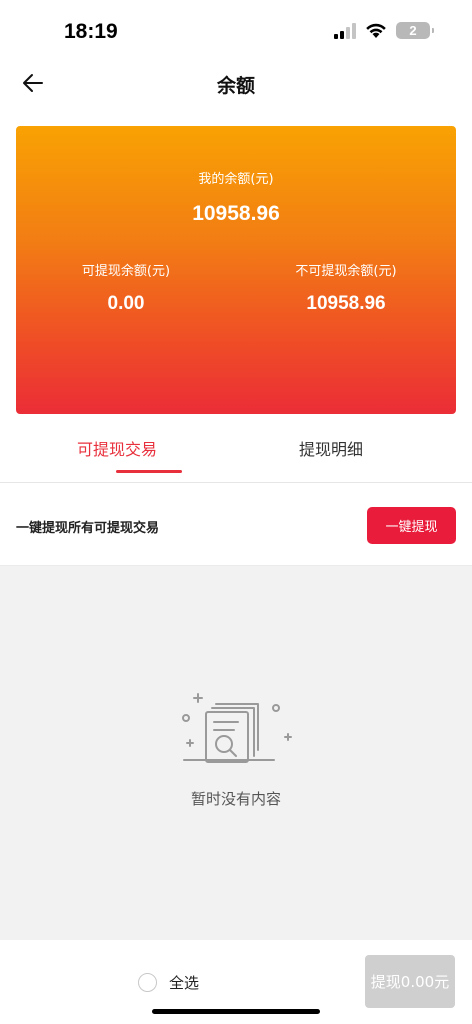 This screenshot has width=472, height=1024. Describe the element at coordinates (117, 448) in the screenshot. I see `tab-withdrawable-transactions: 可提现交易` at that location.